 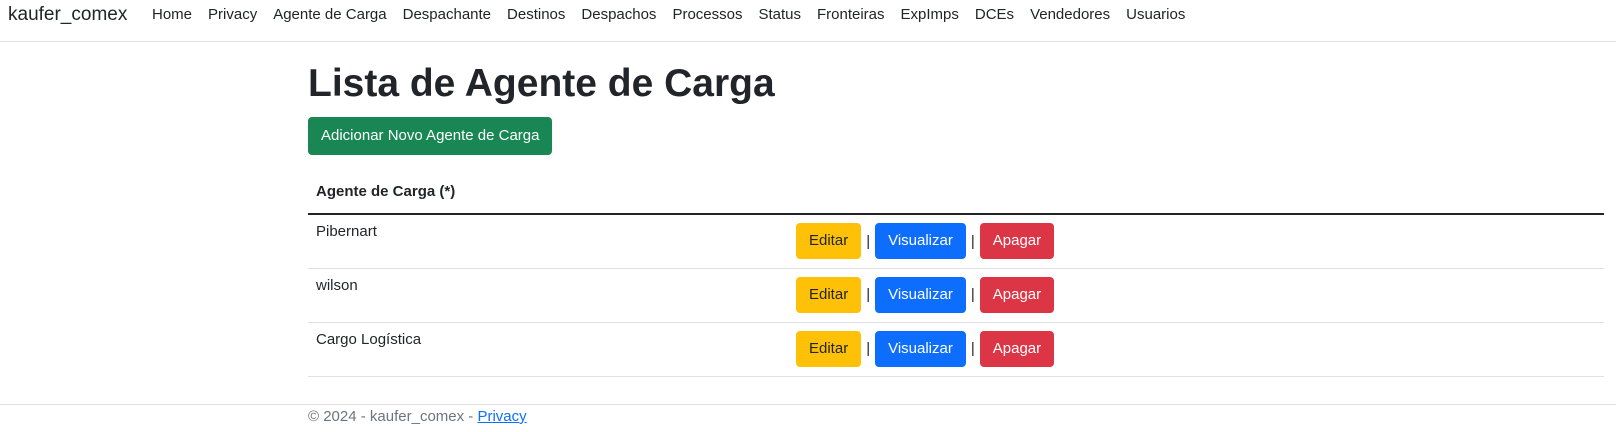 I want to click on nav-item-home: Home, so click(x=172, y=15).